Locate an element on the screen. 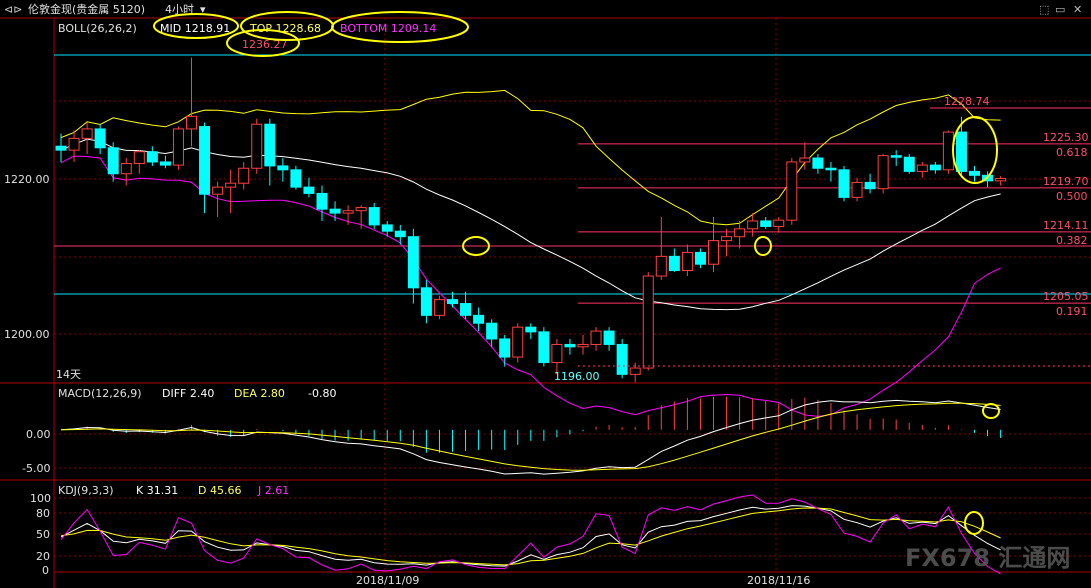  macd-tick-minus5: -5.00 is located at coordinates (36, 468).